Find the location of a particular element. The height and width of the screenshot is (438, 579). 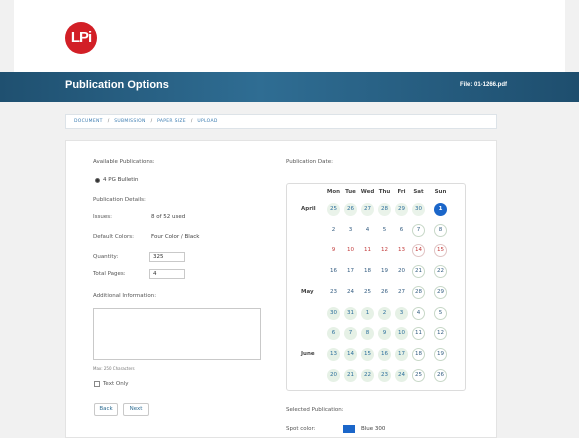

publication-date-label: Publication Date: is located at coordinates (309, 162).